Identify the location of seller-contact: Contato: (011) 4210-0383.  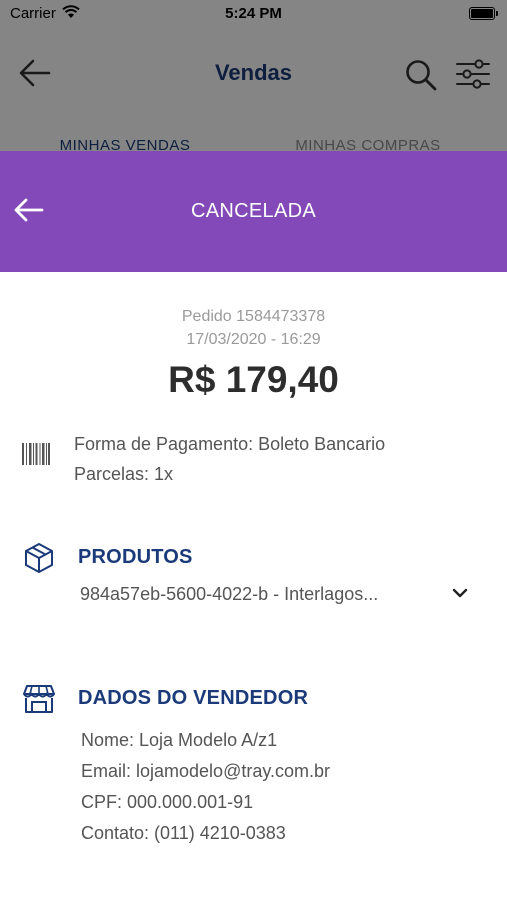
(183, 833).